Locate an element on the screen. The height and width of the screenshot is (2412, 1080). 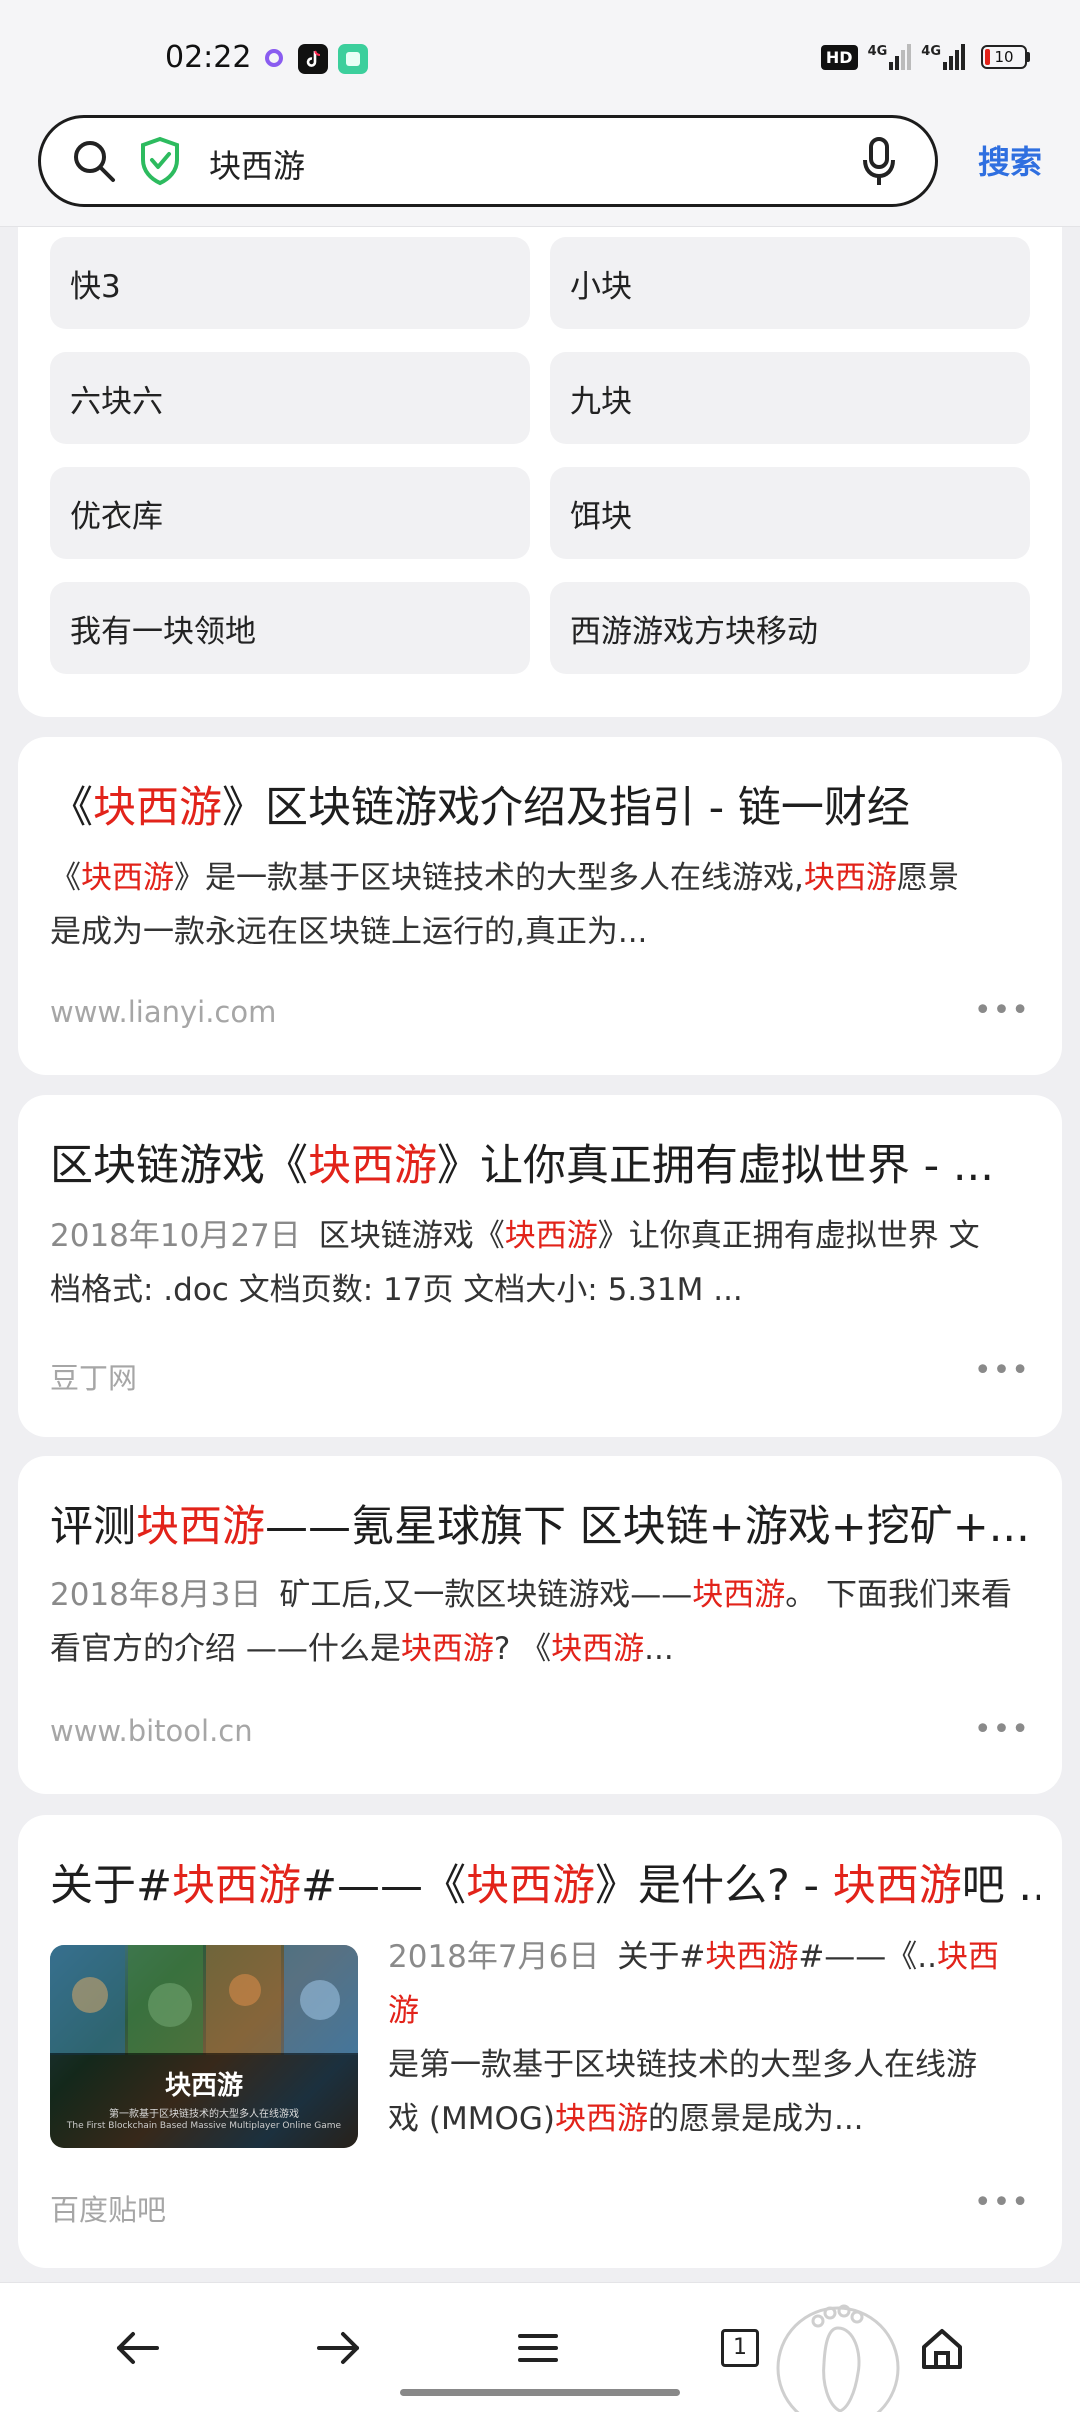
tabs-count-icon: 1 is located at coordinates (740, 2348).